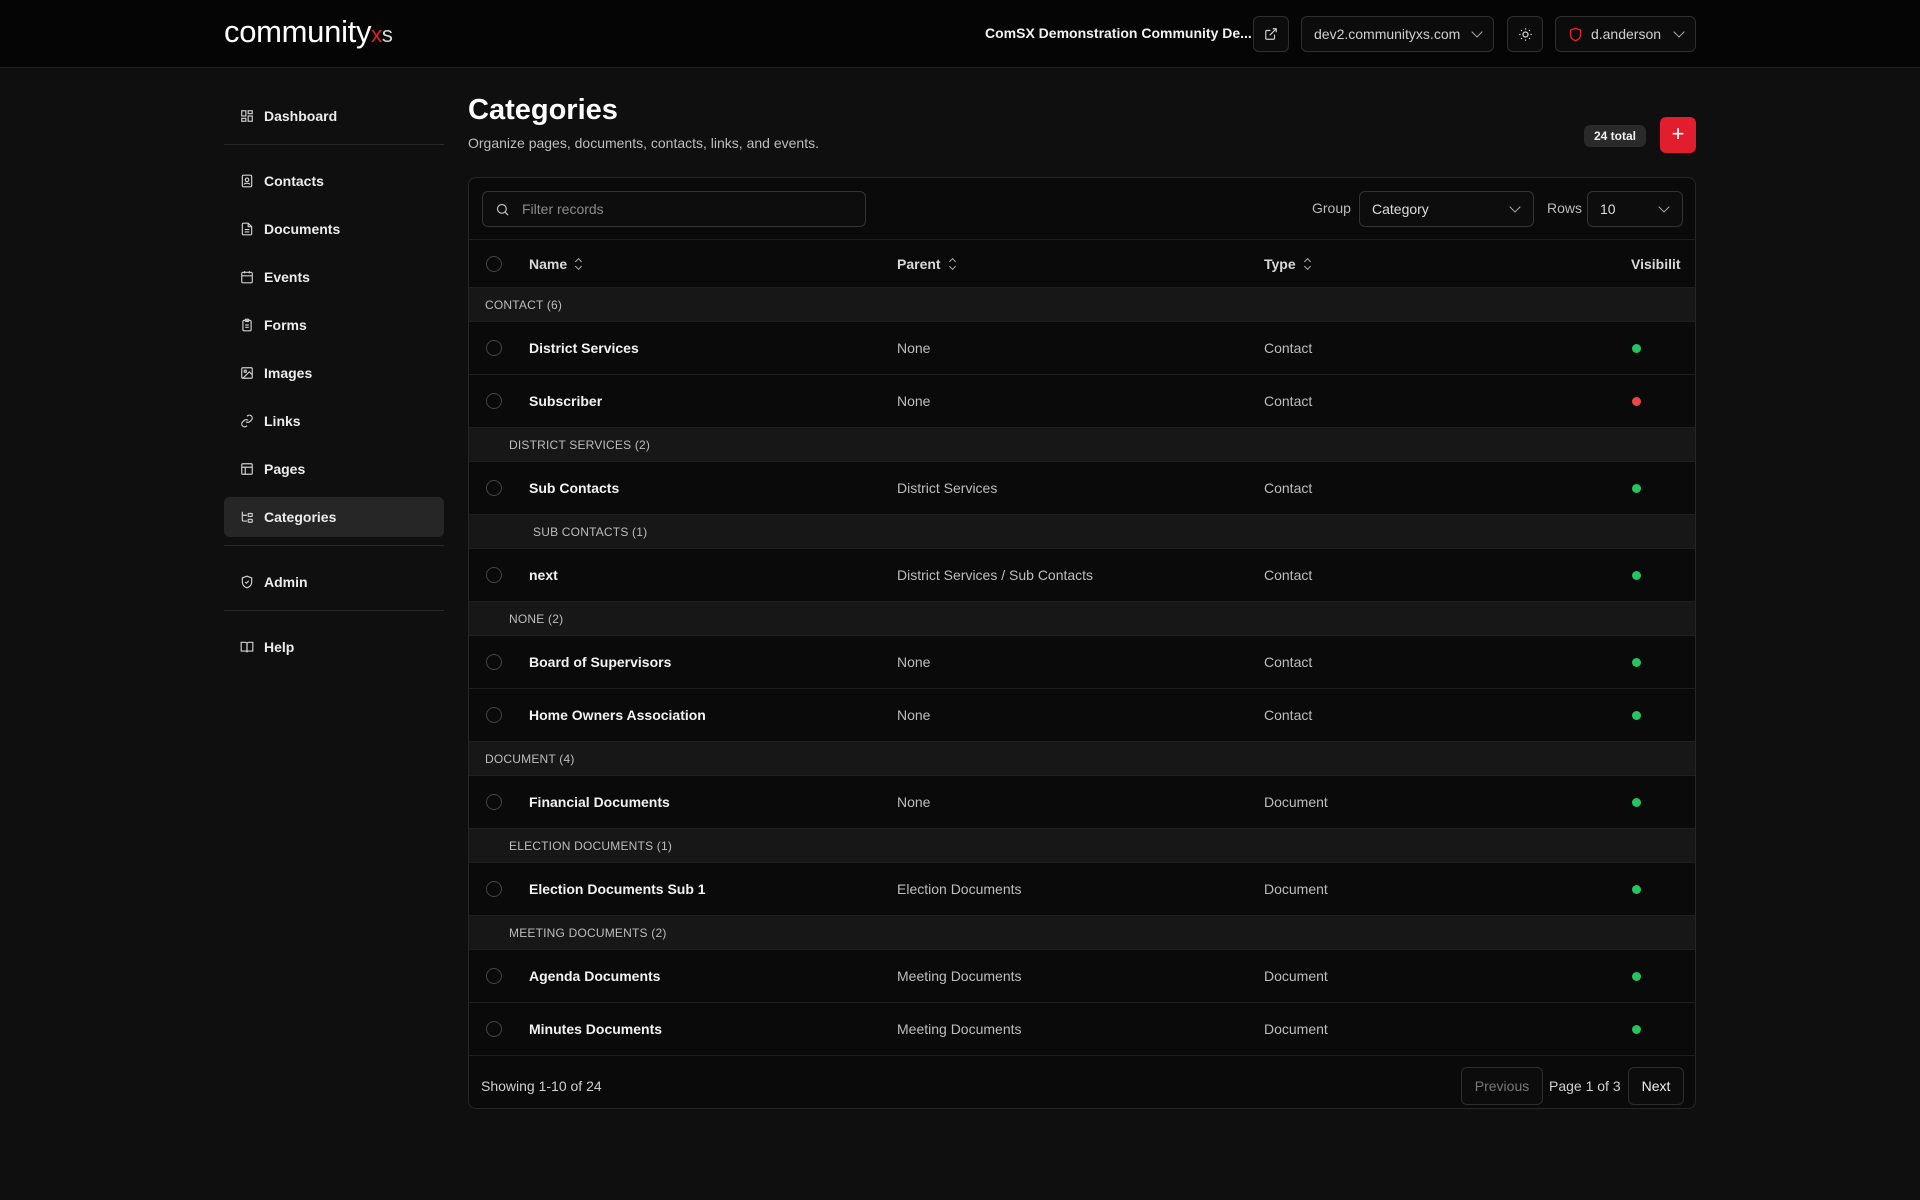 The image size is (1920, 1200). Describe the element at coordinates (595, 1029) in the screenshot. I see `category-name: Minutes Documents` at that location.